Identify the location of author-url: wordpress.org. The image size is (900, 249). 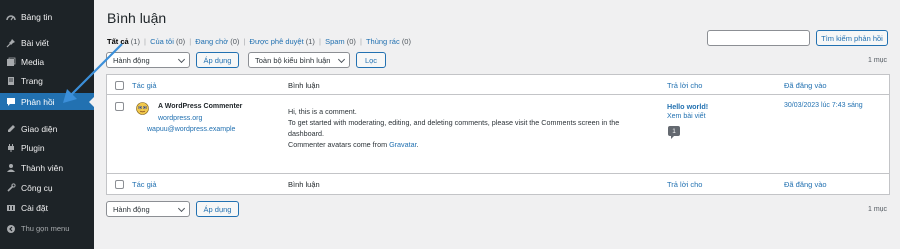
(180, 118).